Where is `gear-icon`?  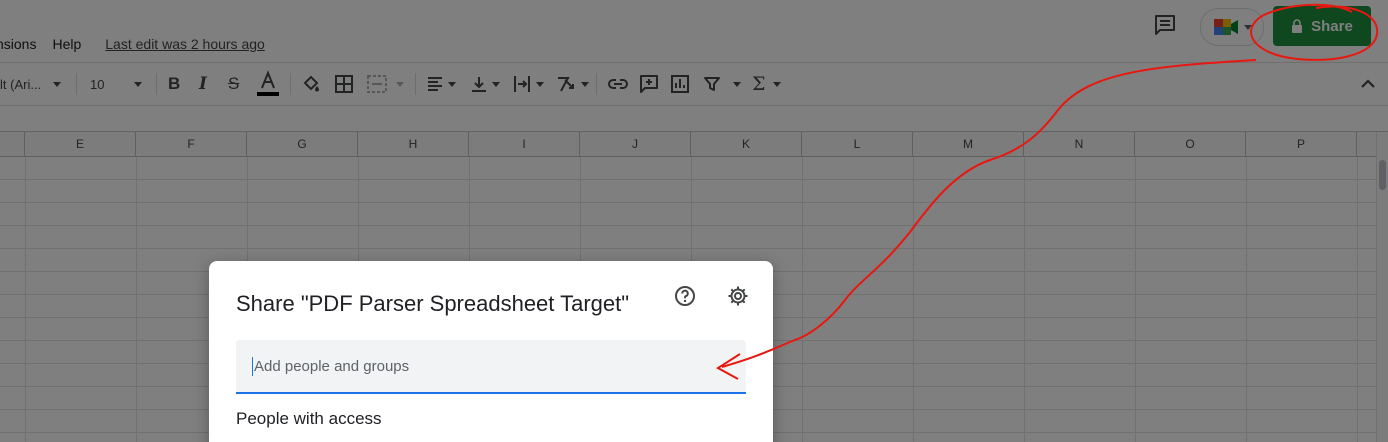 gear-icon is located at coordinates (738, 296).